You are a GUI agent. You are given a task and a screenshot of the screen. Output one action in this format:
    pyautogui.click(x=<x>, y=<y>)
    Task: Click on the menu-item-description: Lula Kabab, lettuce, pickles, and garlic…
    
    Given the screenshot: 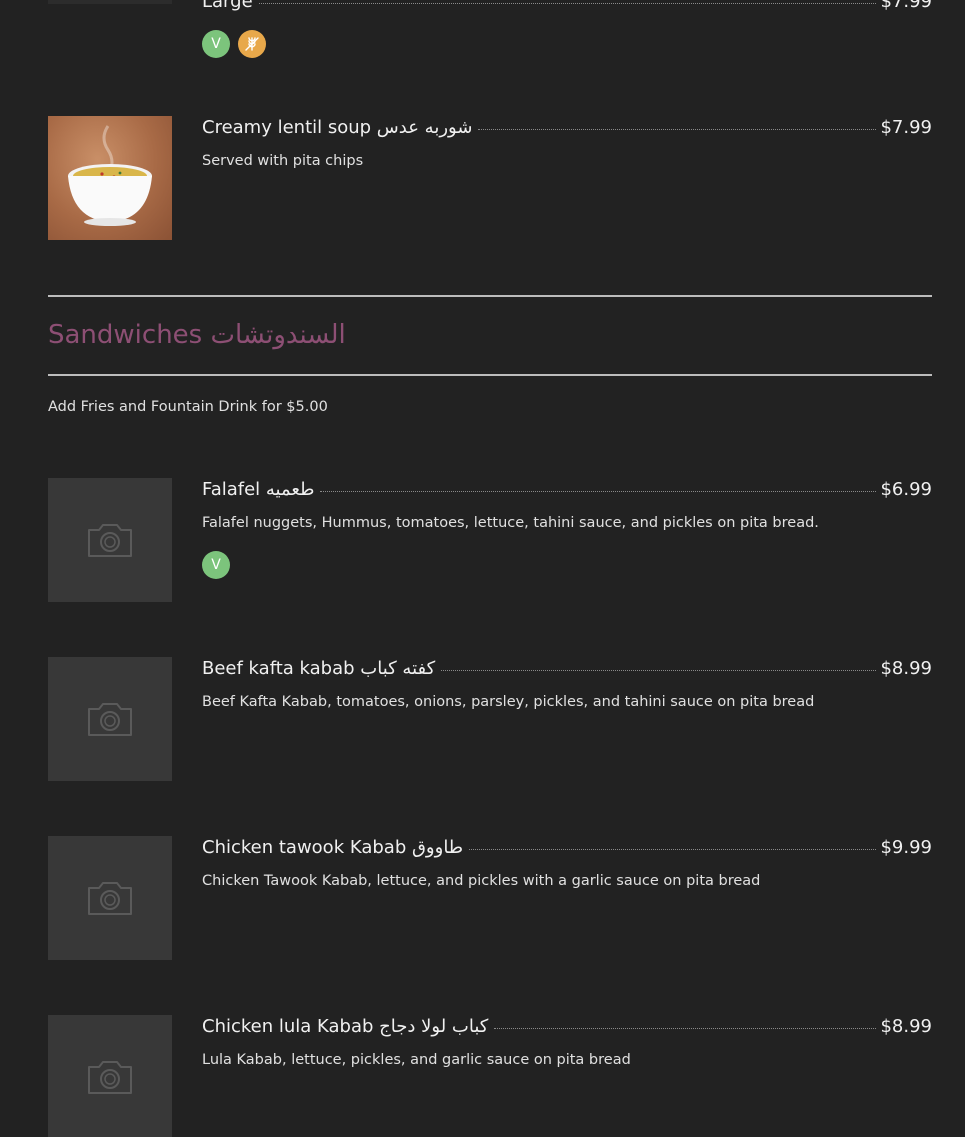 What is the action you would take?
    pyautogui.click(x=416, y=1060)
    